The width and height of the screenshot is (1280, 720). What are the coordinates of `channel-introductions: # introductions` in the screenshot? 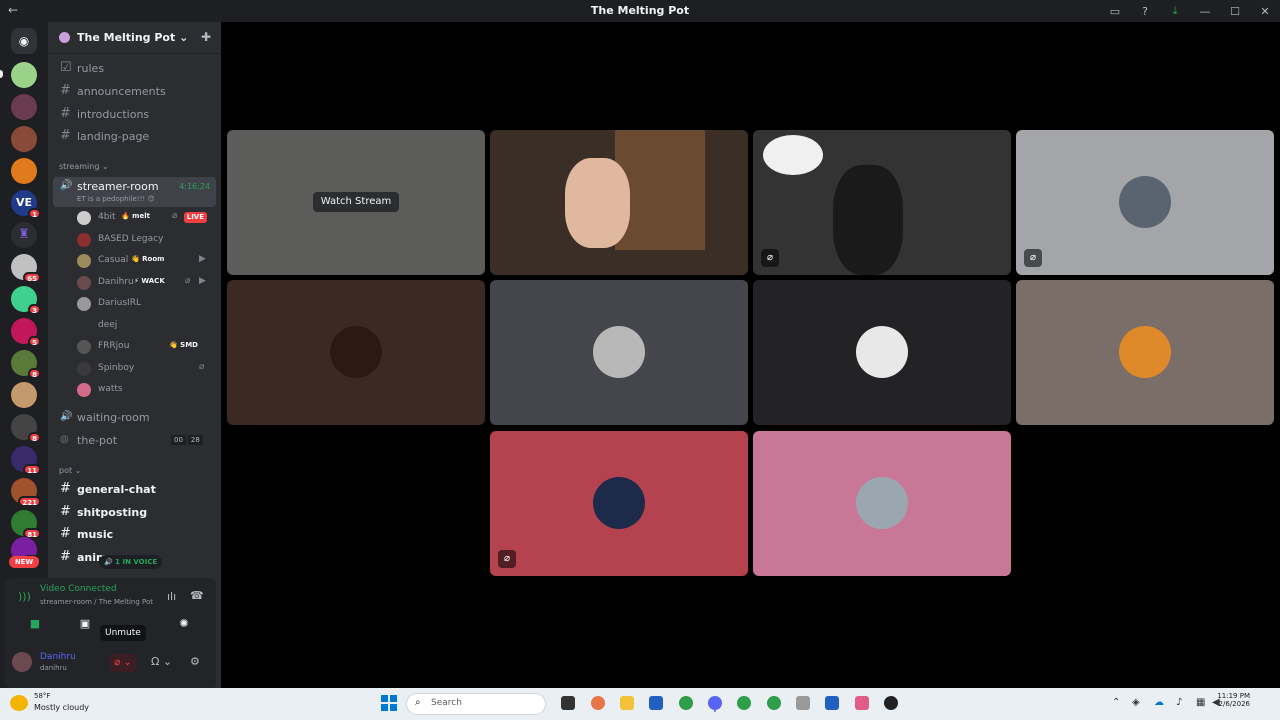 It's located at (135, 114).